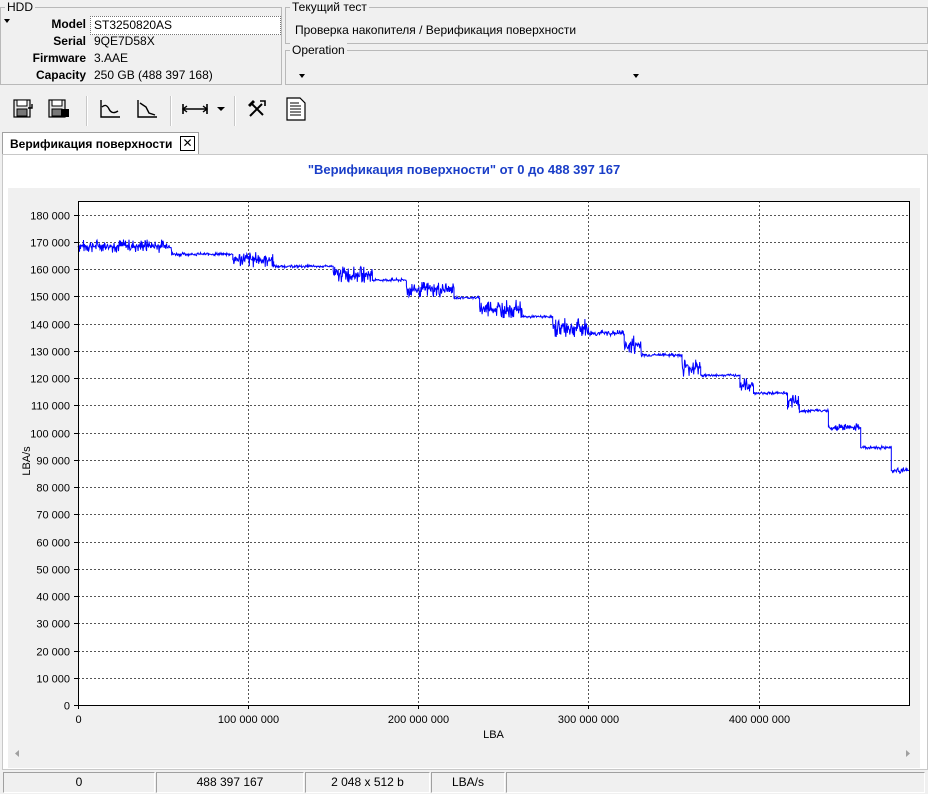 This screenshot has height=794, width=928. I want to click on chevron-left-icon, so click(17, 753).